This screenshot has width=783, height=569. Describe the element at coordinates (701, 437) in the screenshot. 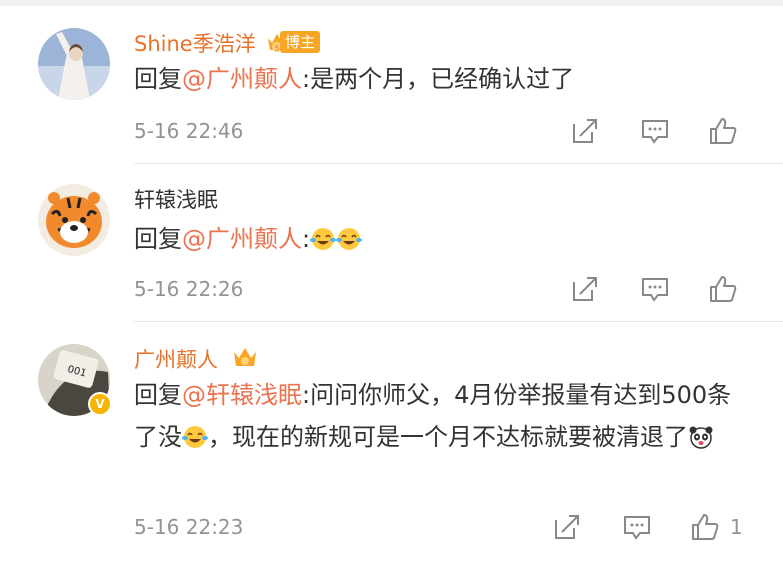

I see `panda-emoji` at that location.